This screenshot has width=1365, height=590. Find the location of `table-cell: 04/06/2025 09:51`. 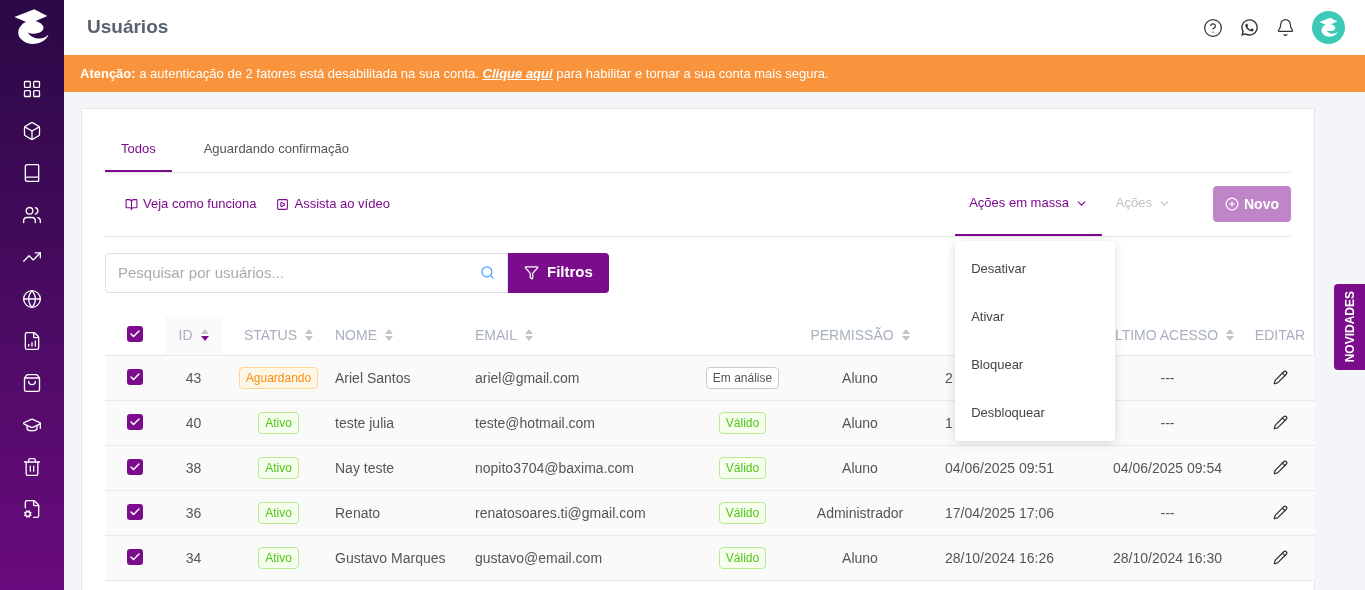

table-cell: 04/06/2025 09:51 is located at coordinates (999, 467).